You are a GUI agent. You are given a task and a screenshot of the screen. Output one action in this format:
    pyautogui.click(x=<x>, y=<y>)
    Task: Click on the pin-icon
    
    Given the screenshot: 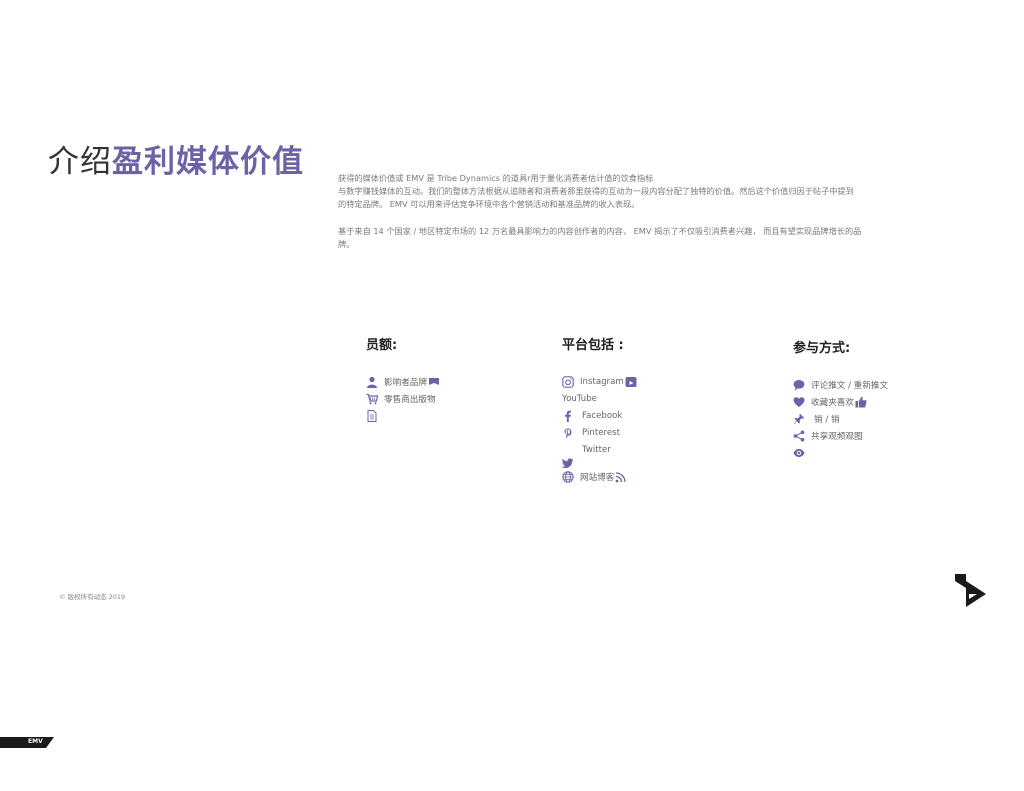 What is the action you would take?
    pyautogui.click(x=799, y=419)
    